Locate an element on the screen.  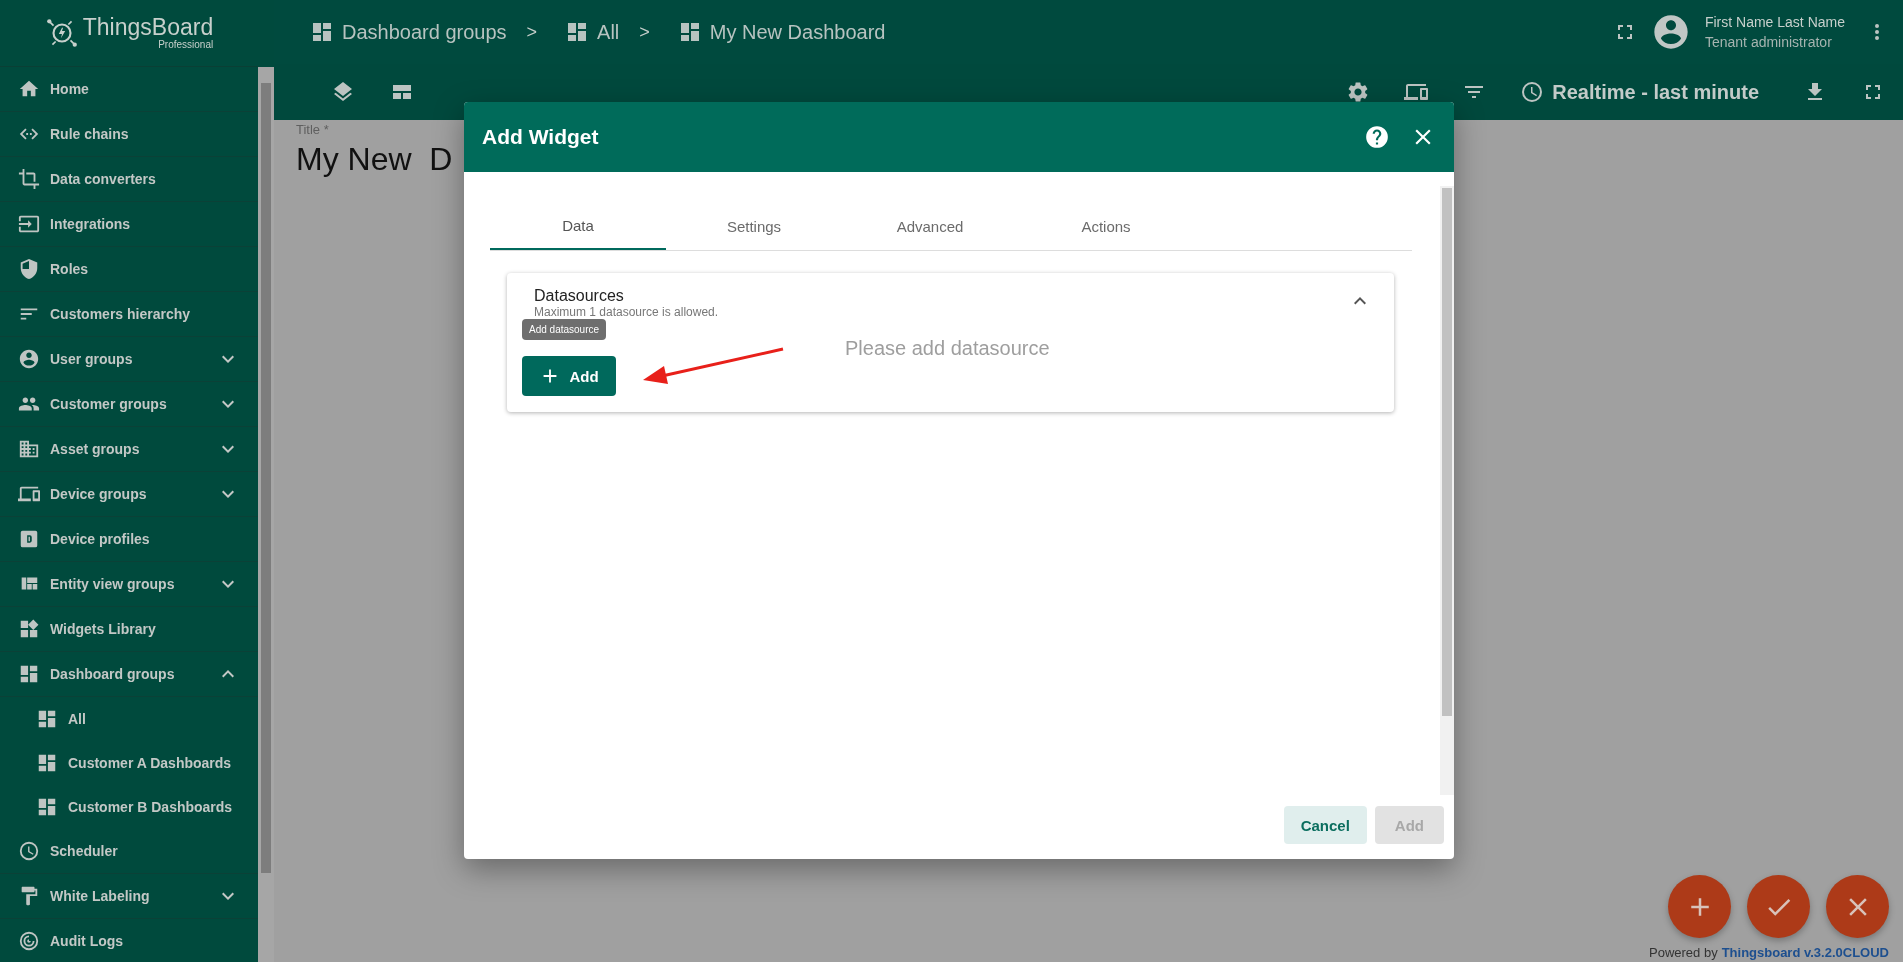
title-label: Title * is located at coordinates (312, 129).